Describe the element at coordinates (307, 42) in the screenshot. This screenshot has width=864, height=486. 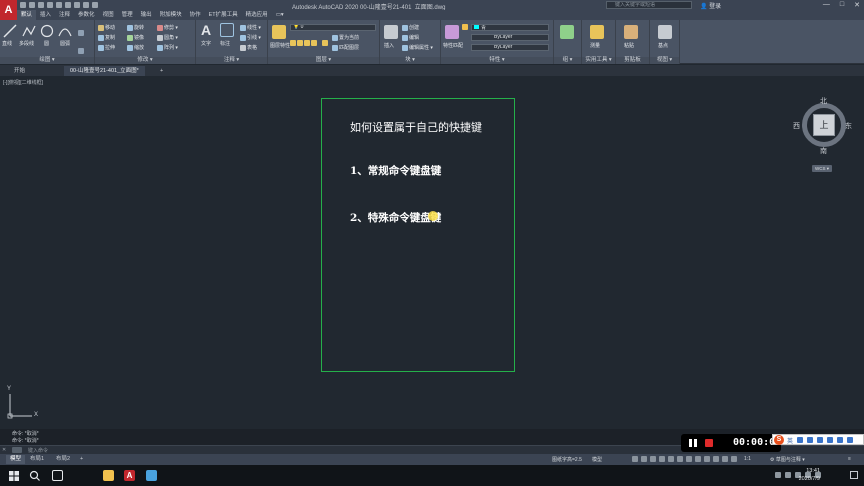
I see `layer-freeze-icon` at that location.